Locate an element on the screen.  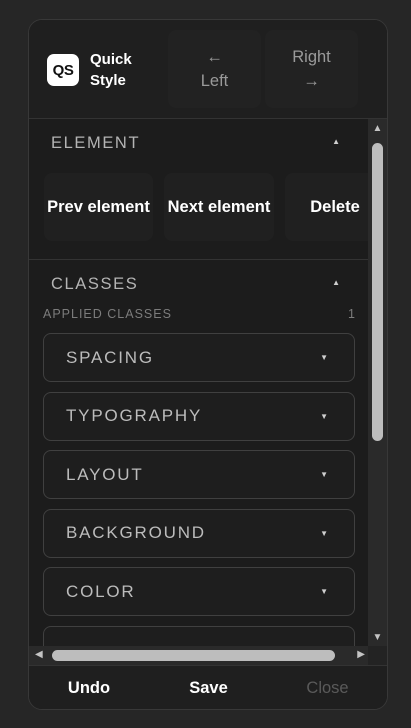
element-section-title: ELEMENT is located at coordinates (96, 142).